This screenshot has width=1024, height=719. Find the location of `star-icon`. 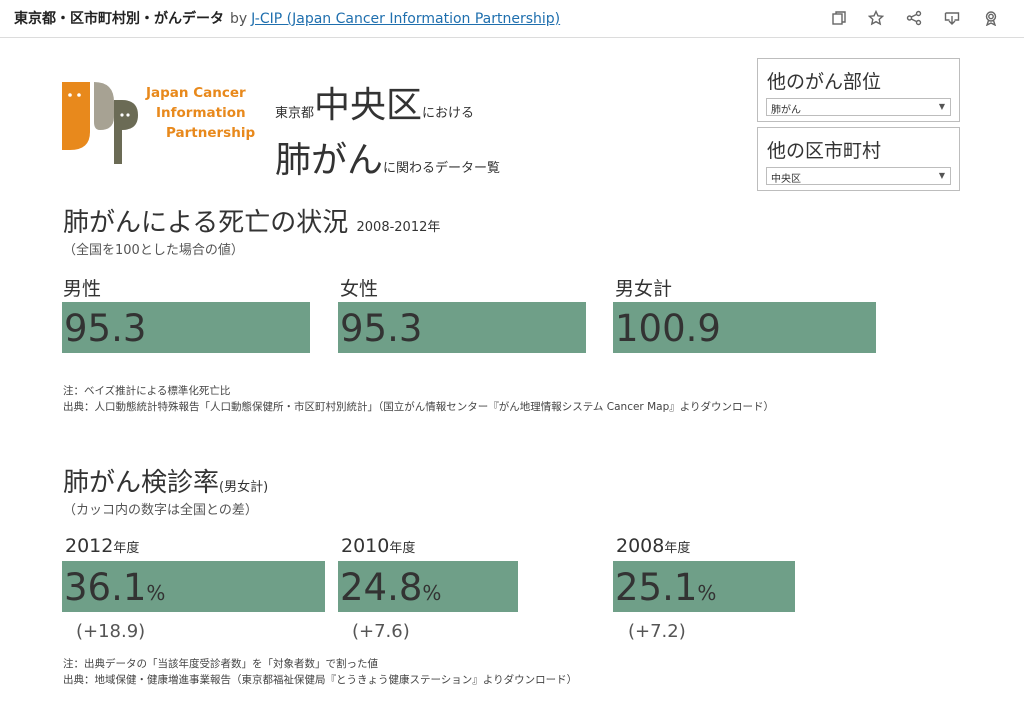

star-icon is located at coordinates (876, 18).